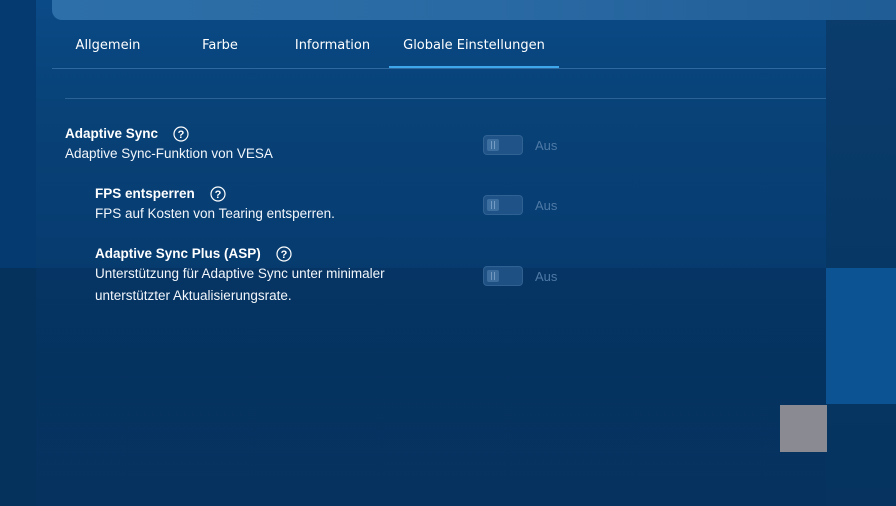 This screenshot has width=896, height=506. What do you see at coordinates (145, 193) in the screenshot?
I see `setting-title: FPS entsperren` at bounding box center [145, 193].